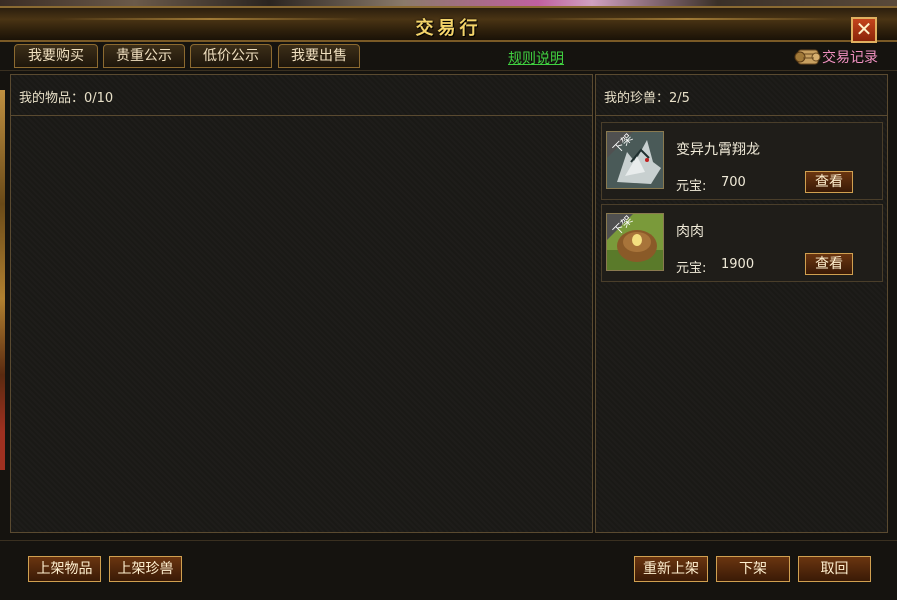 The width and height of the screenshot is (897, 600). I want to click on pet-name: 变异九霄翔龙, so click(718, 150).